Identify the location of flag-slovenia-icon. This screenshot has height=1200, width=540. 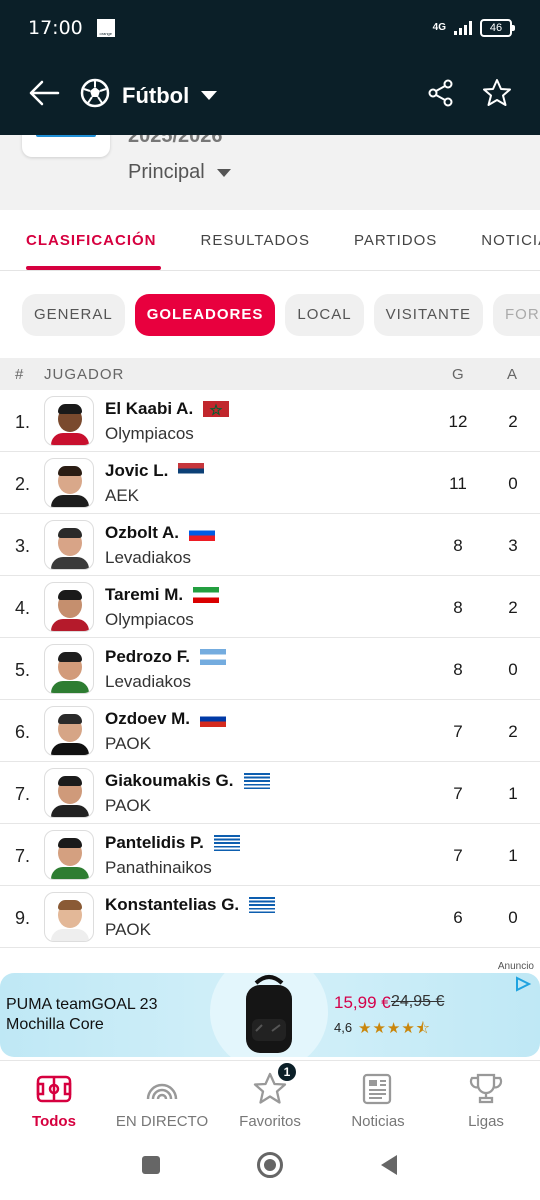
(201, 533).